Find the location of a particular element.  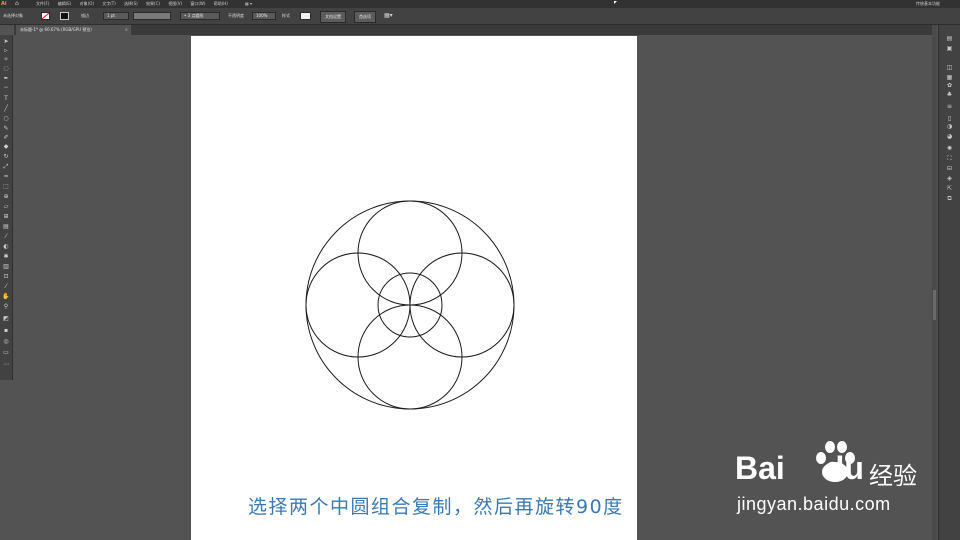

menu-object: 对象(O) is located at coordinates (87, 3).